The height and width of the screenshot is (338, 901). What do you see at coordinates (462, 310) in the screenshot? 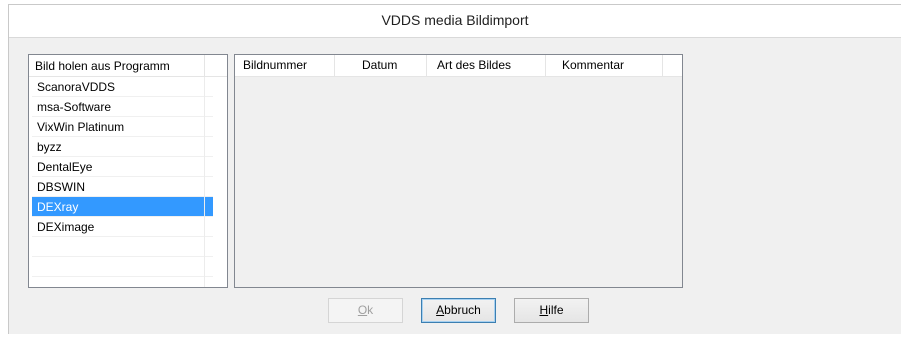
I see `abbruch-label-rest: bbruch` at bounding box center [462, 310].